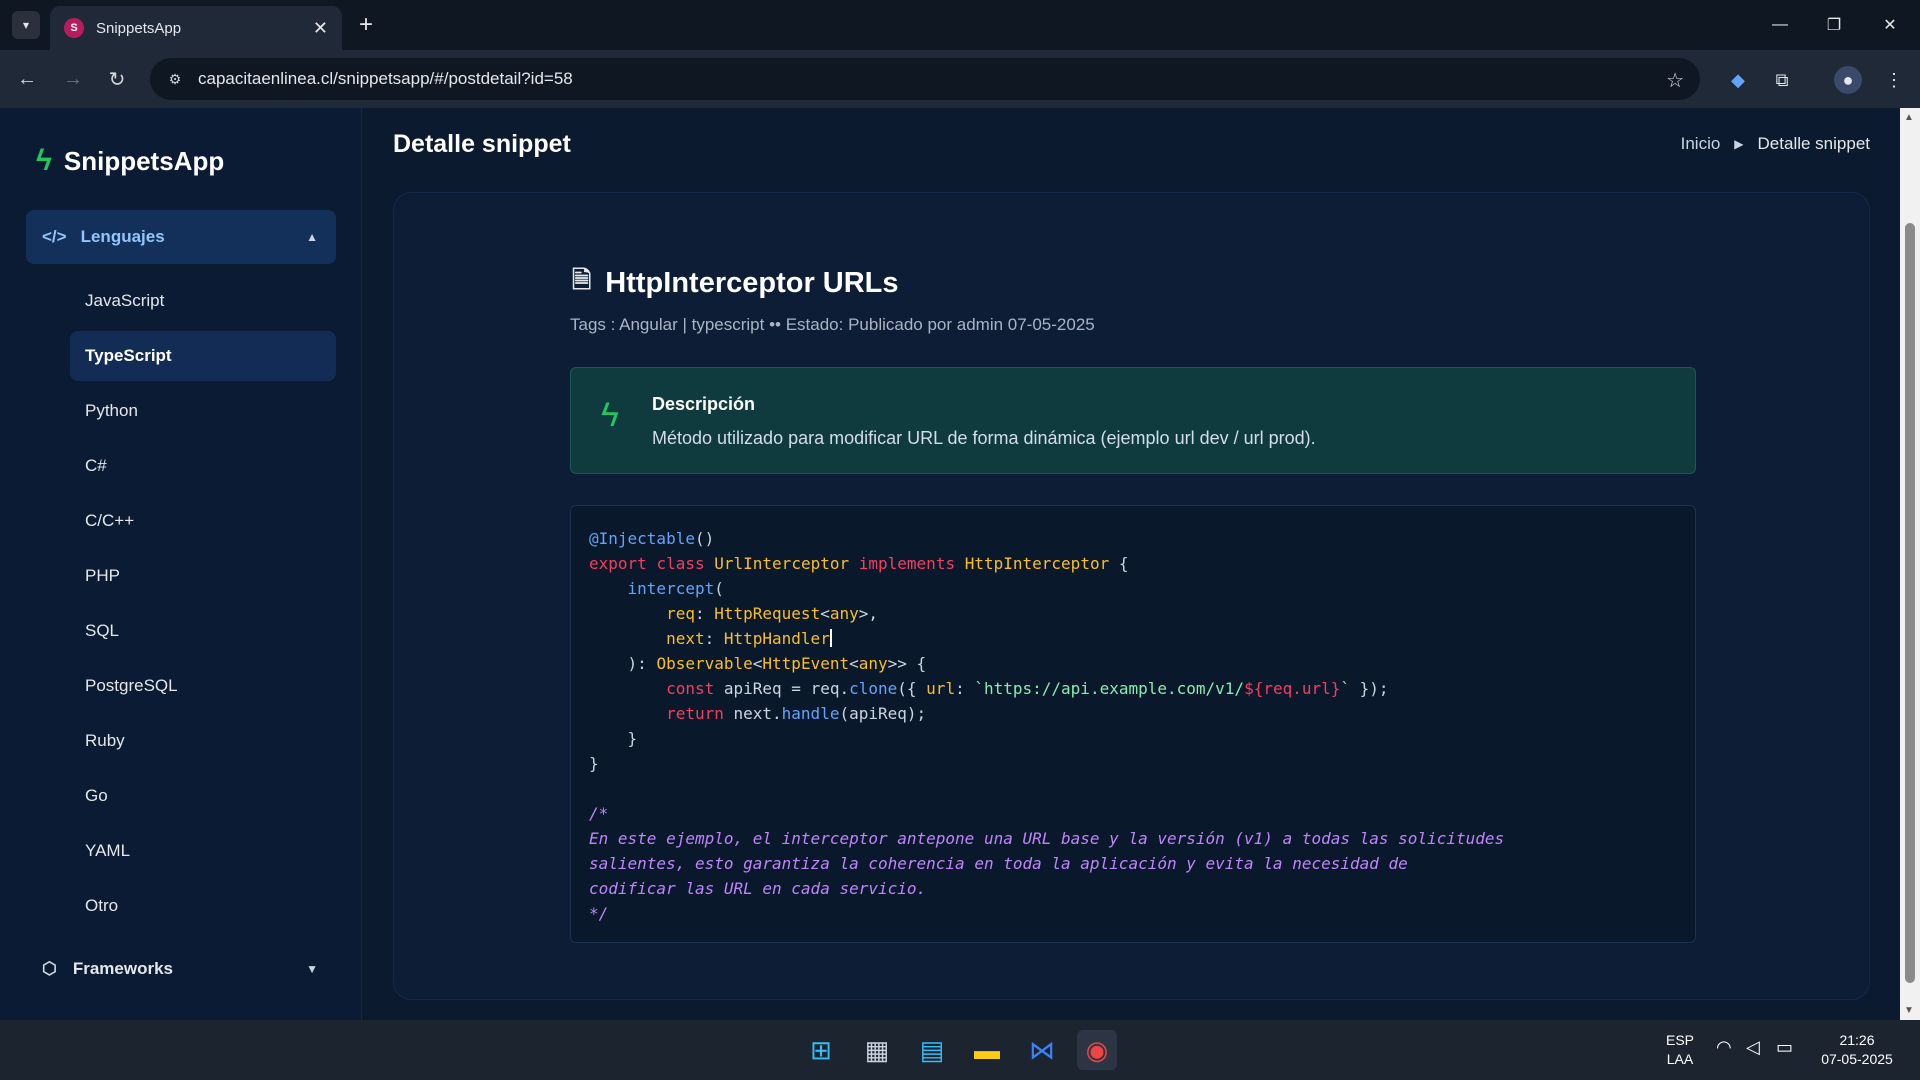 Image resolution: width=1920 pixels, height=1080 pixels. I want to click on page-scrollbar: ▲ ▼, so click(1910, 564).